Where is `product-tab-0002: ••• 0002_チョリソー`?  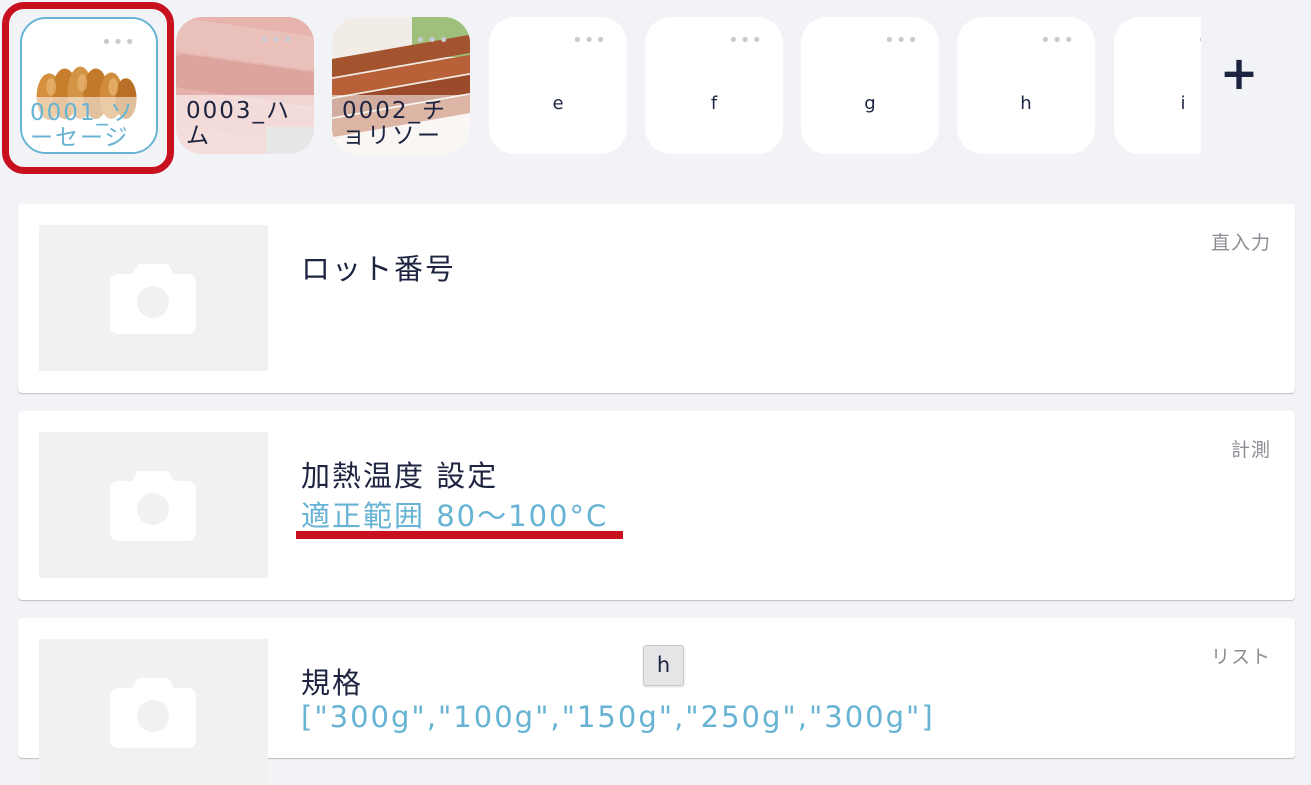
product-tab-0002: ••• 0002_チョリソー is located at coordinates (401, 85).